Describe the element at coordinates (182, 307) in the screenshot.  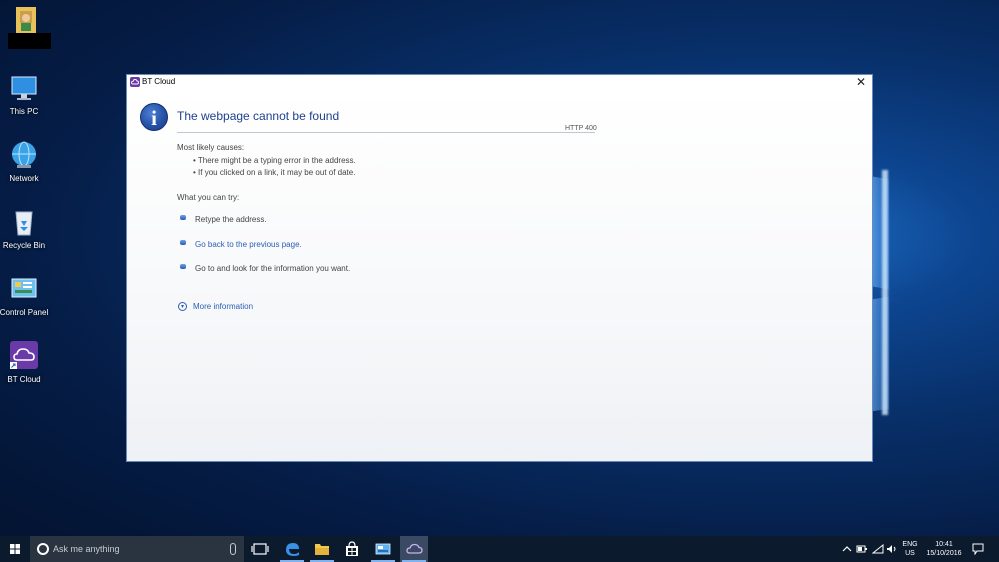
I see `chevron-down-icon: ▾` at that location.